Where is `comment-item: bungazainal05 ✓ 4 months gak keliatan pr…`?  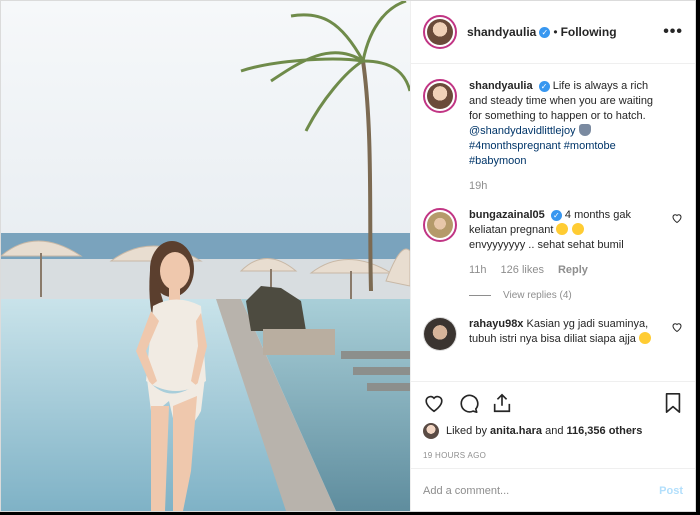
comment-item: bungazainal05 ✓ 4 months gak keliatan pr… is located at coordinates (553, 255).